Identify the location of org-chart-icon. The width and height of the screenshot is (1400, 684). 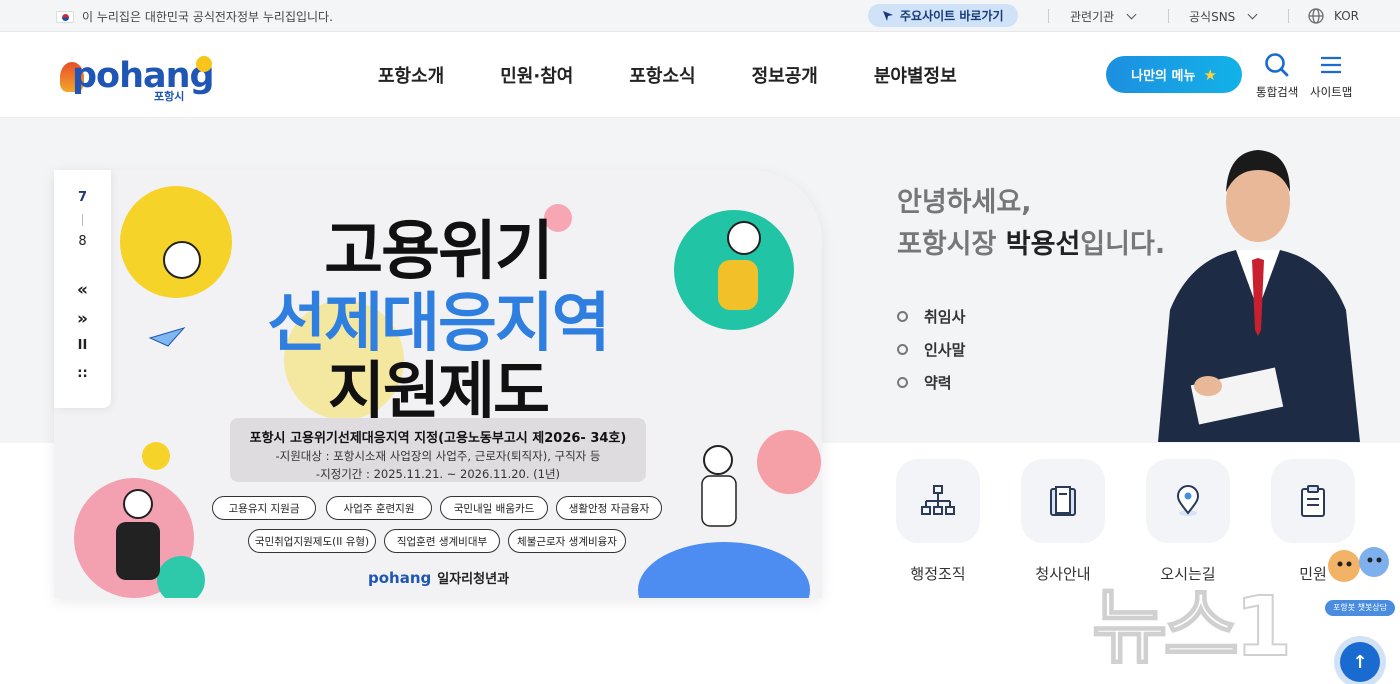
(938, 500).